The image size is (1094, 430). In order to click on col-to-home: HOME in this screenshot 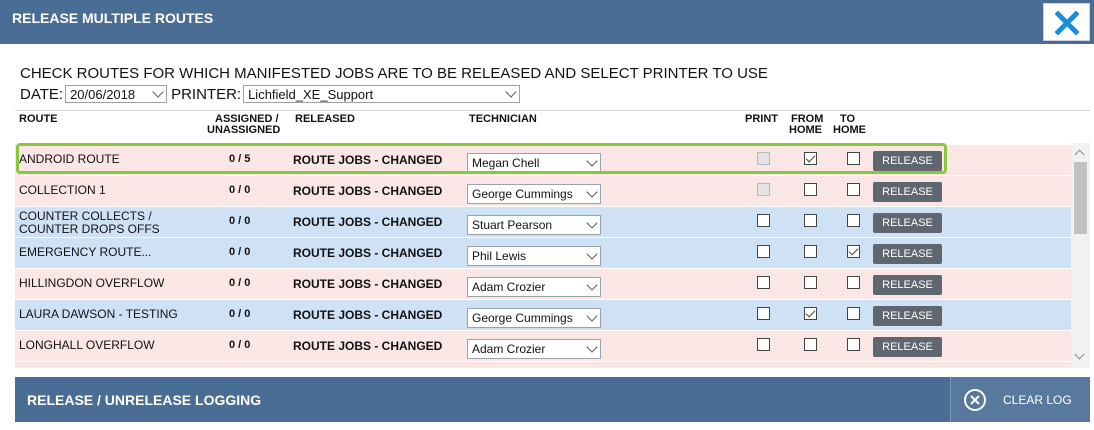, I will do `click(849, 130)`.